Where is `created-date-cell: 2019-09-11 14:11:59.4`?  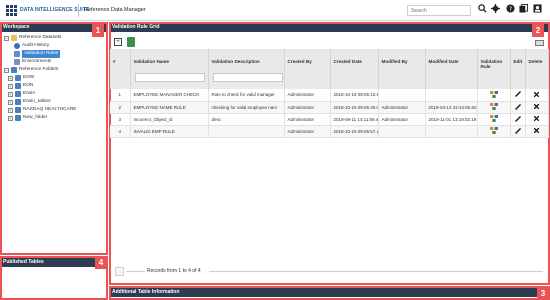 created-date-cell: 2019-09-11 14:11:59.4 is located at coordinates (354, 119).